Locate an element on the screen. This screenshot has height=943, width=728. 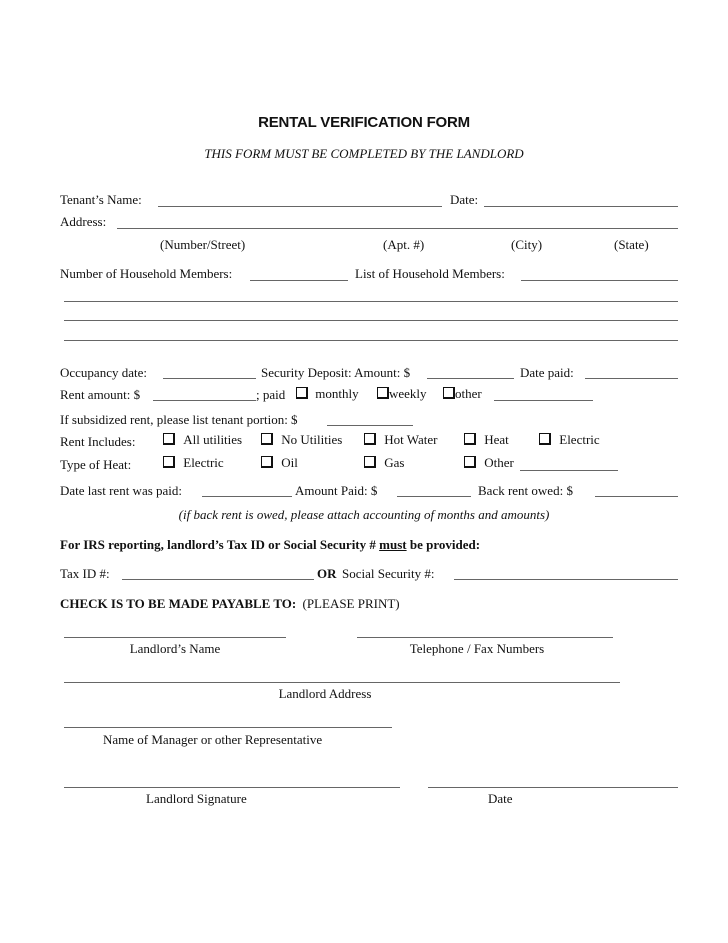
frequency-monthly-option: monthly is located at coordinates (327, 393).